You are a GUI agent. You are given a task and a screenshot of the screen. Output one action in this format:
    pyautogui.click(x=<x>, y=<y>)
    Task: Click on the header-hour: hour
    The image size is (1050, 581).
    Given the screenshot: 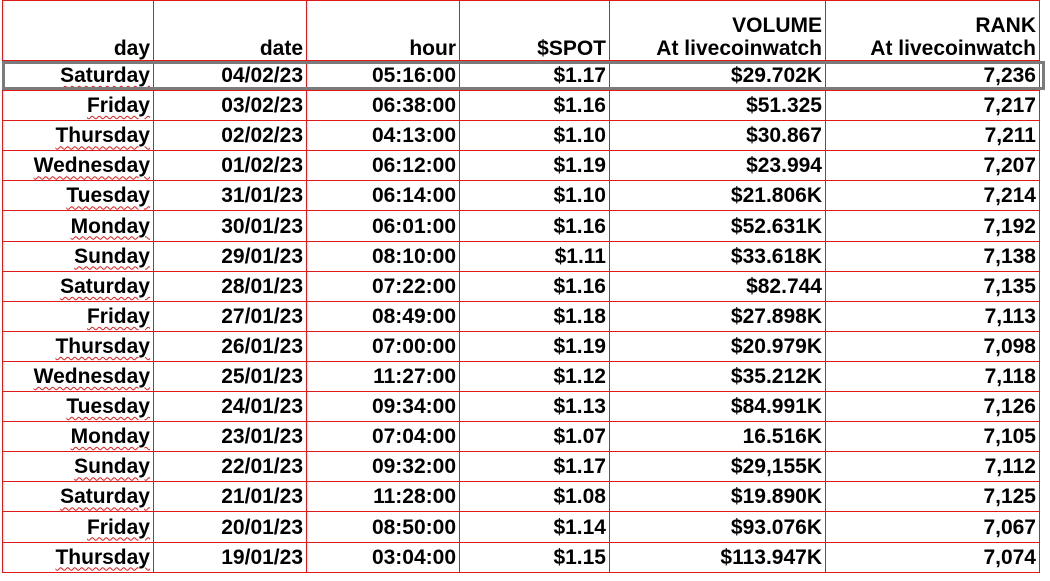 What is the action you would take?
    pyautogui.click(x=383, y=30)
    